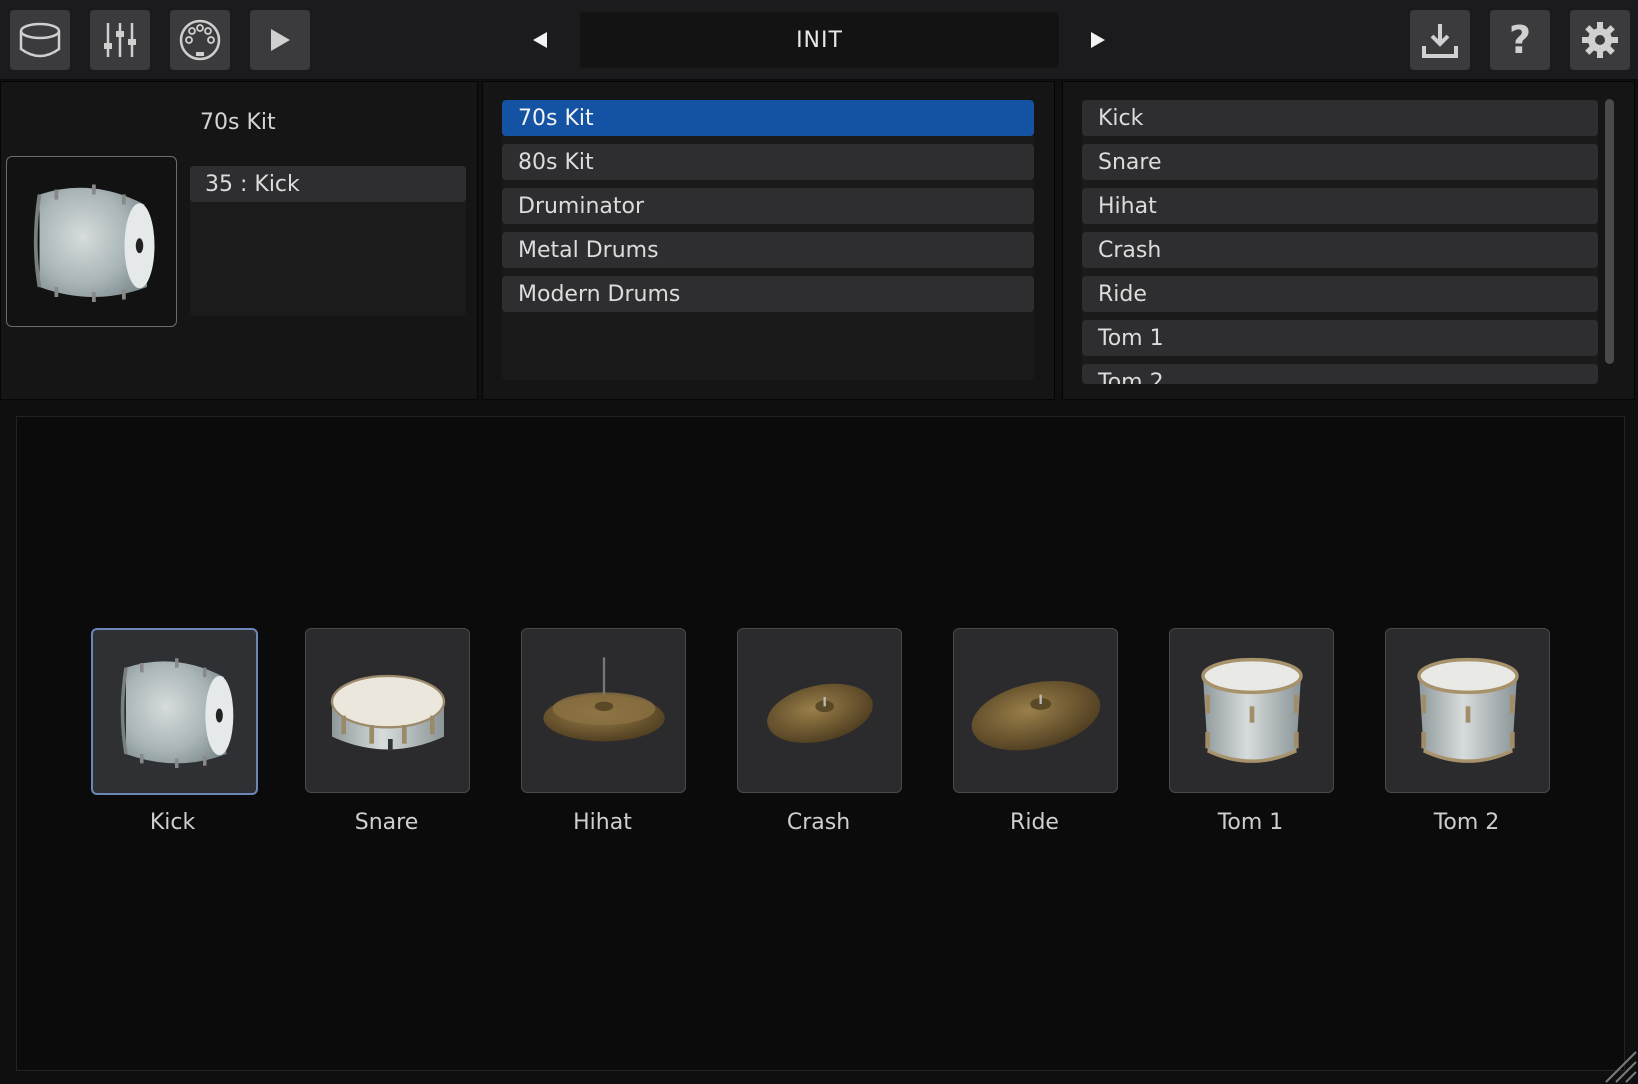 This screenshot has height=1084, width=1638. Describe the element at coordinates (1340, 294) in the screenshot. I see `instrument-item-ride: Ride` at that location.